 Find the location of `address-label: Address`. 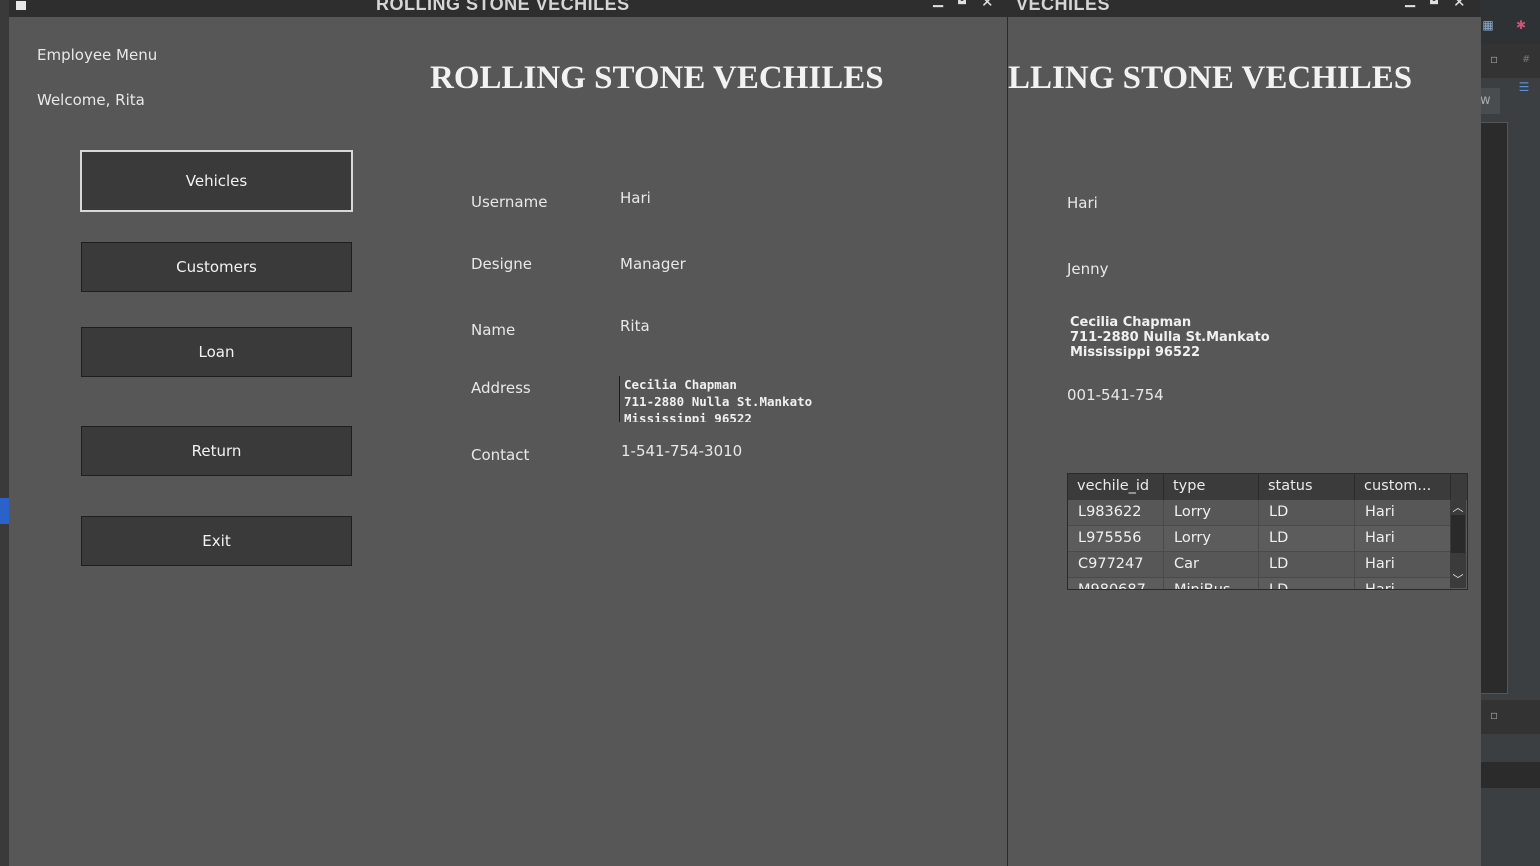

address-label: Address is located at coordinates (501, 388).